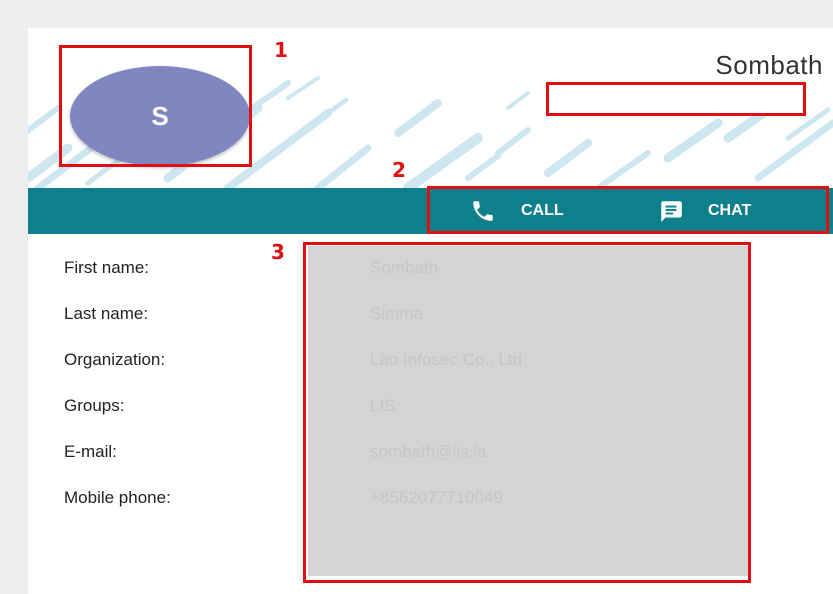  What do you see at coordinates (115, 359) in the screenshot?
I see `field-label: Organization:` at bounding box center [115, 359].